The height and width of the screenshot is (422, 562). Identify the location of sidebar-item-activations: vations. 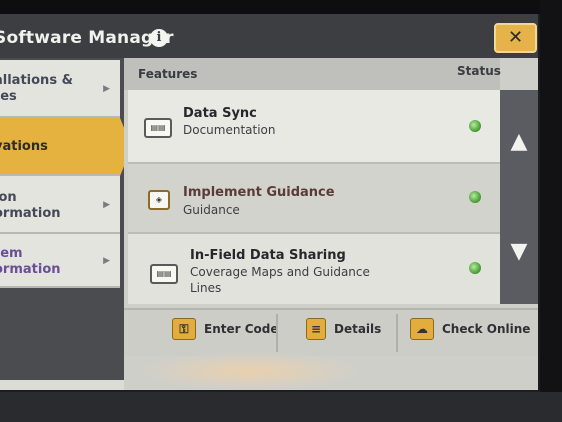
(66, 147).